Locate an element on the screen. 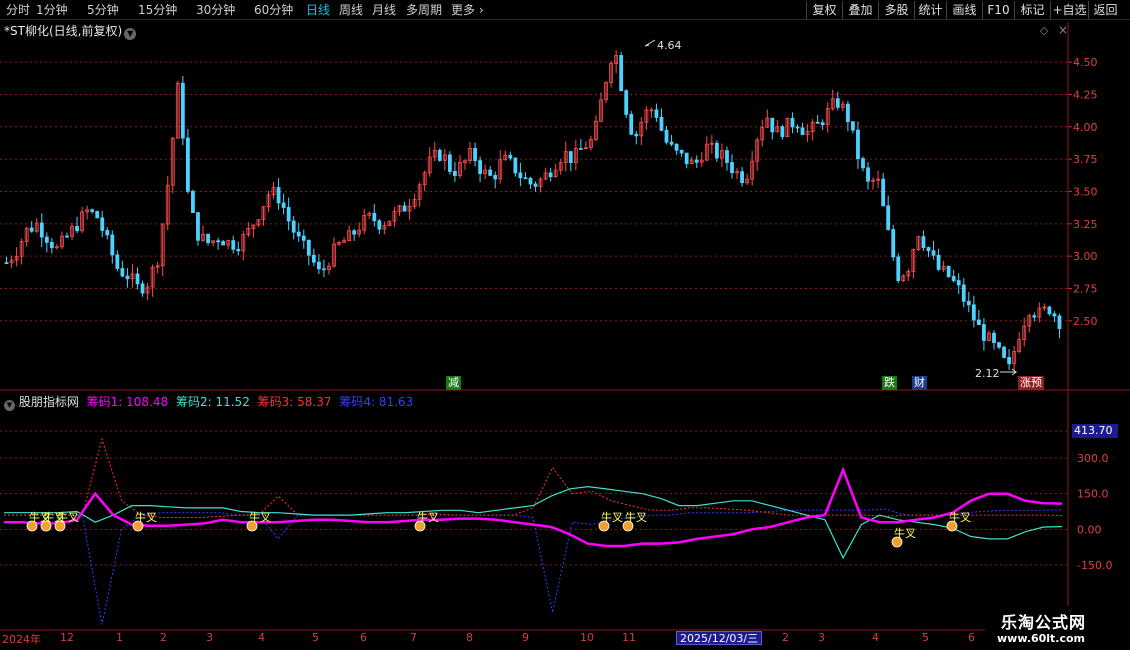  period-tab-monthly: 月线 is located at coordinates (384, 10).